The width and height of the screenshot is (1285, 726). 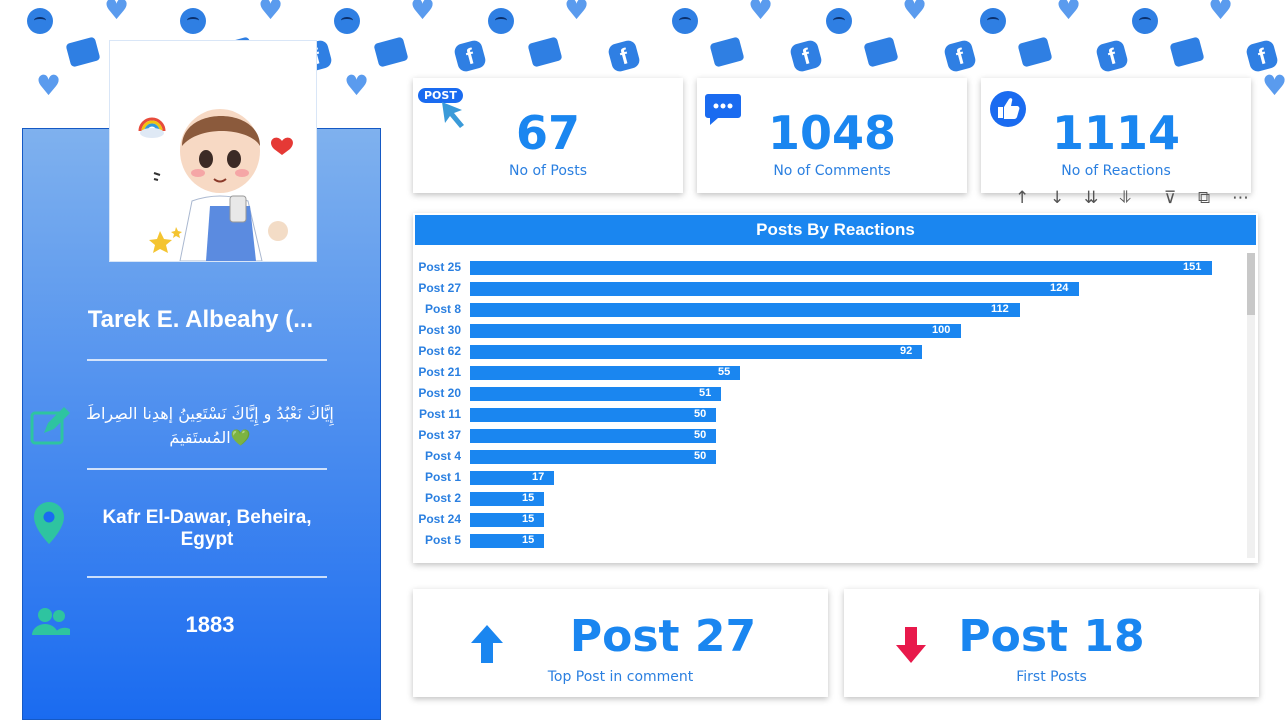 What do you see at coordinates (442, 309) in the screenshot?
I see `bar-category-label: Post 8` at bounding box center [442, 309].